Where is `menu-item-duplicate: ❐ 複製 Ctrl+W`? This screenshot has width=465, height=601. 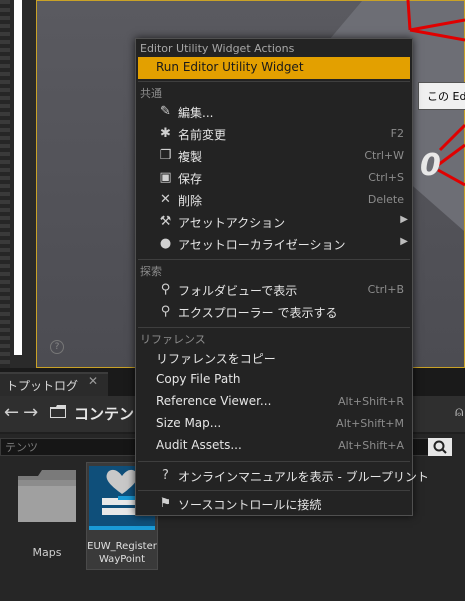 menu-item-duplicate: ❐ 複製 Ctrl+W is located at coordinates (274, 156).